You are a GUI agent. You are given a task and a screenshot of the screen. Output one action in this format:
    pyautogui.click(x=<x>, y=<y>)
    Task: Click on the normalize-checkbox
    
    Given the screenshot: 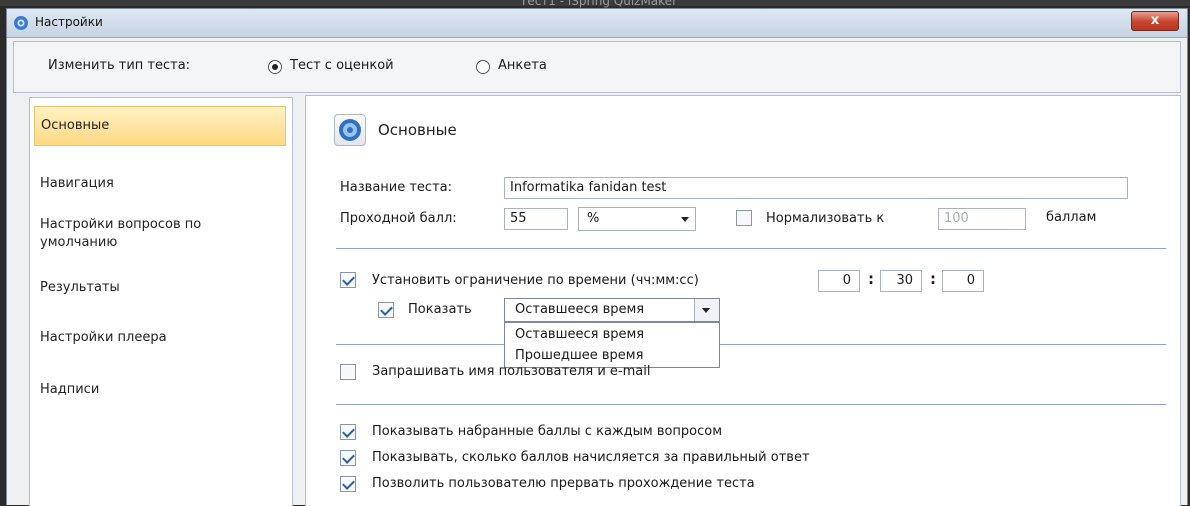 What is the action you would take?
    pyautogui.click(x=744, y=218)
    